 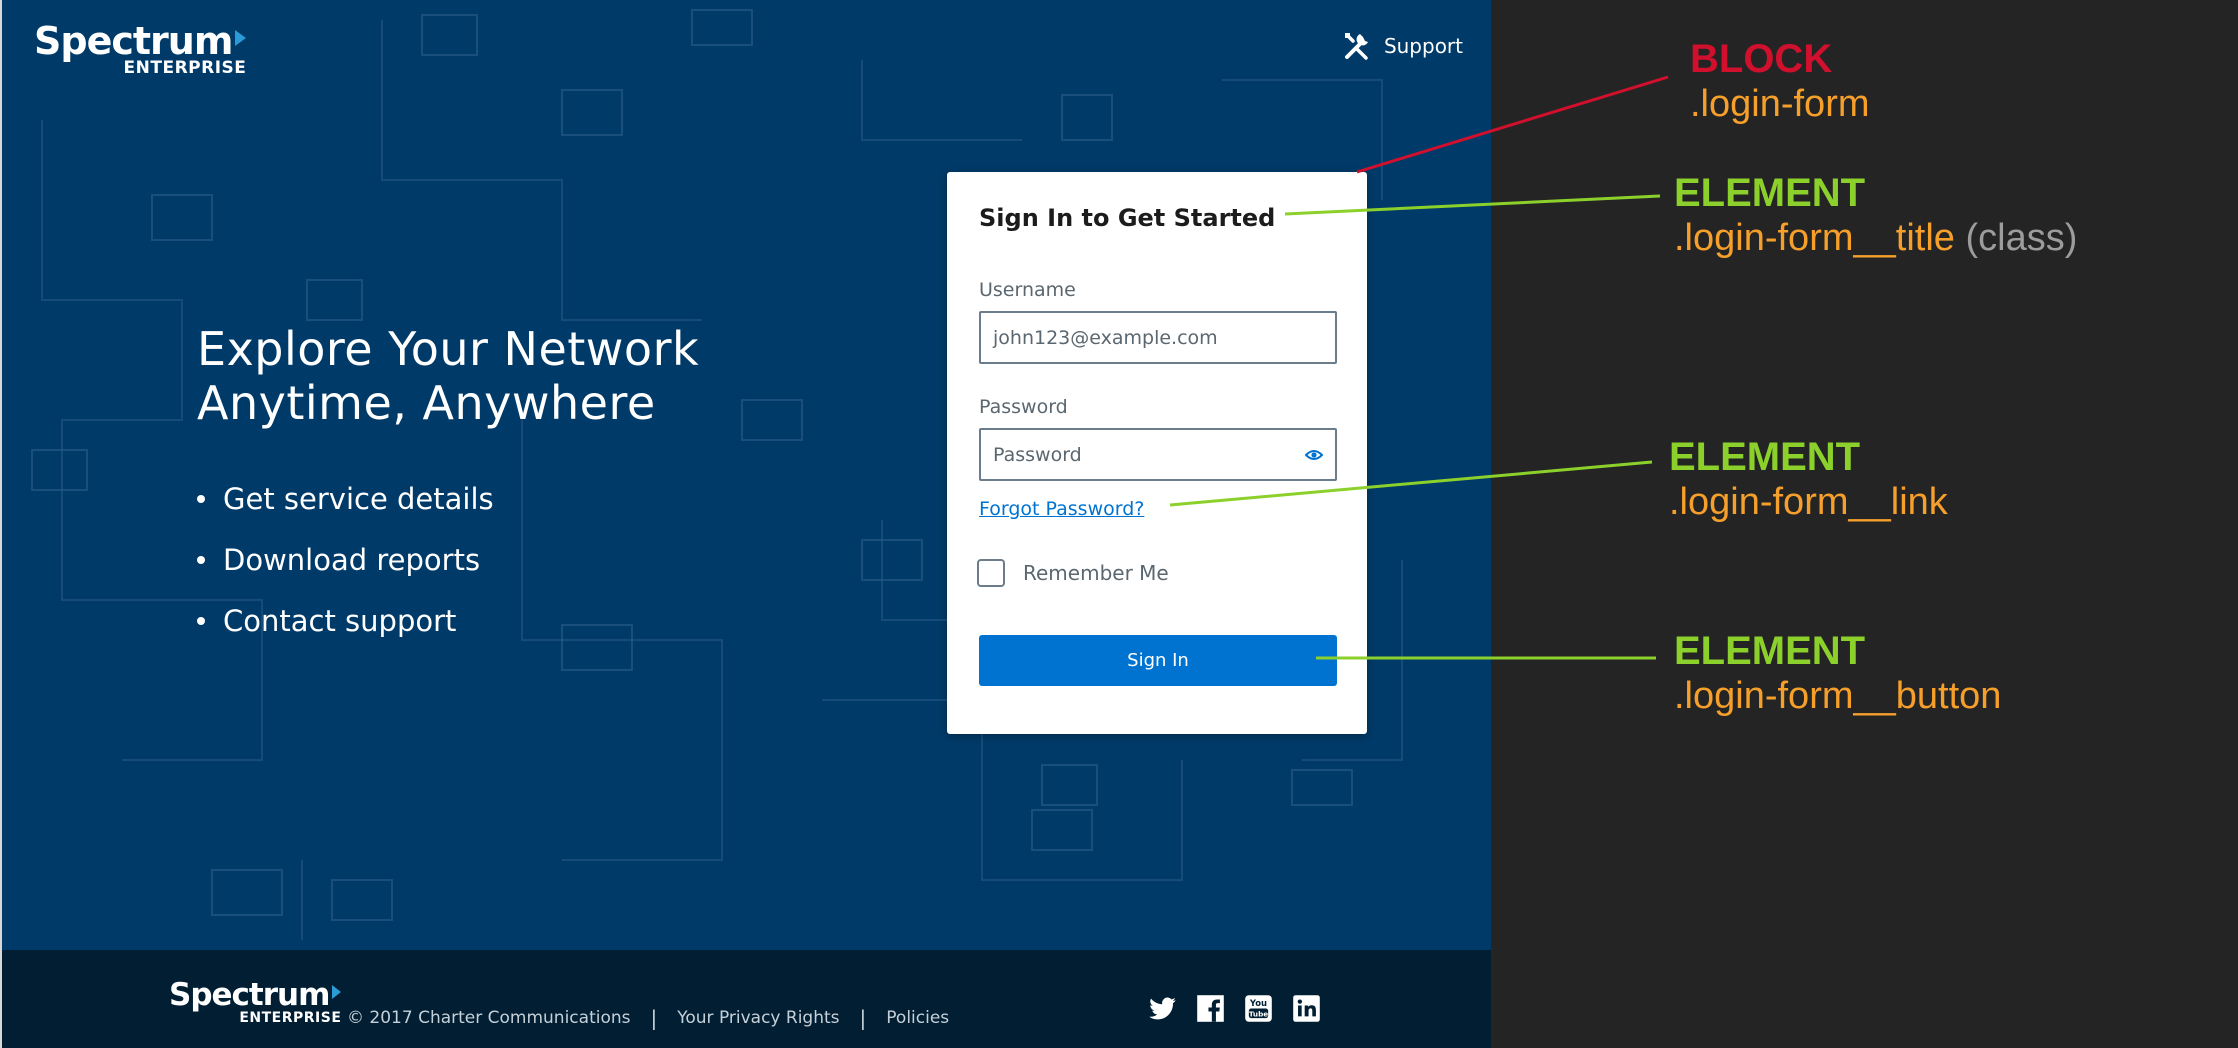 I want to click on social-links: You Tube, so click(x=1234, y=1008).